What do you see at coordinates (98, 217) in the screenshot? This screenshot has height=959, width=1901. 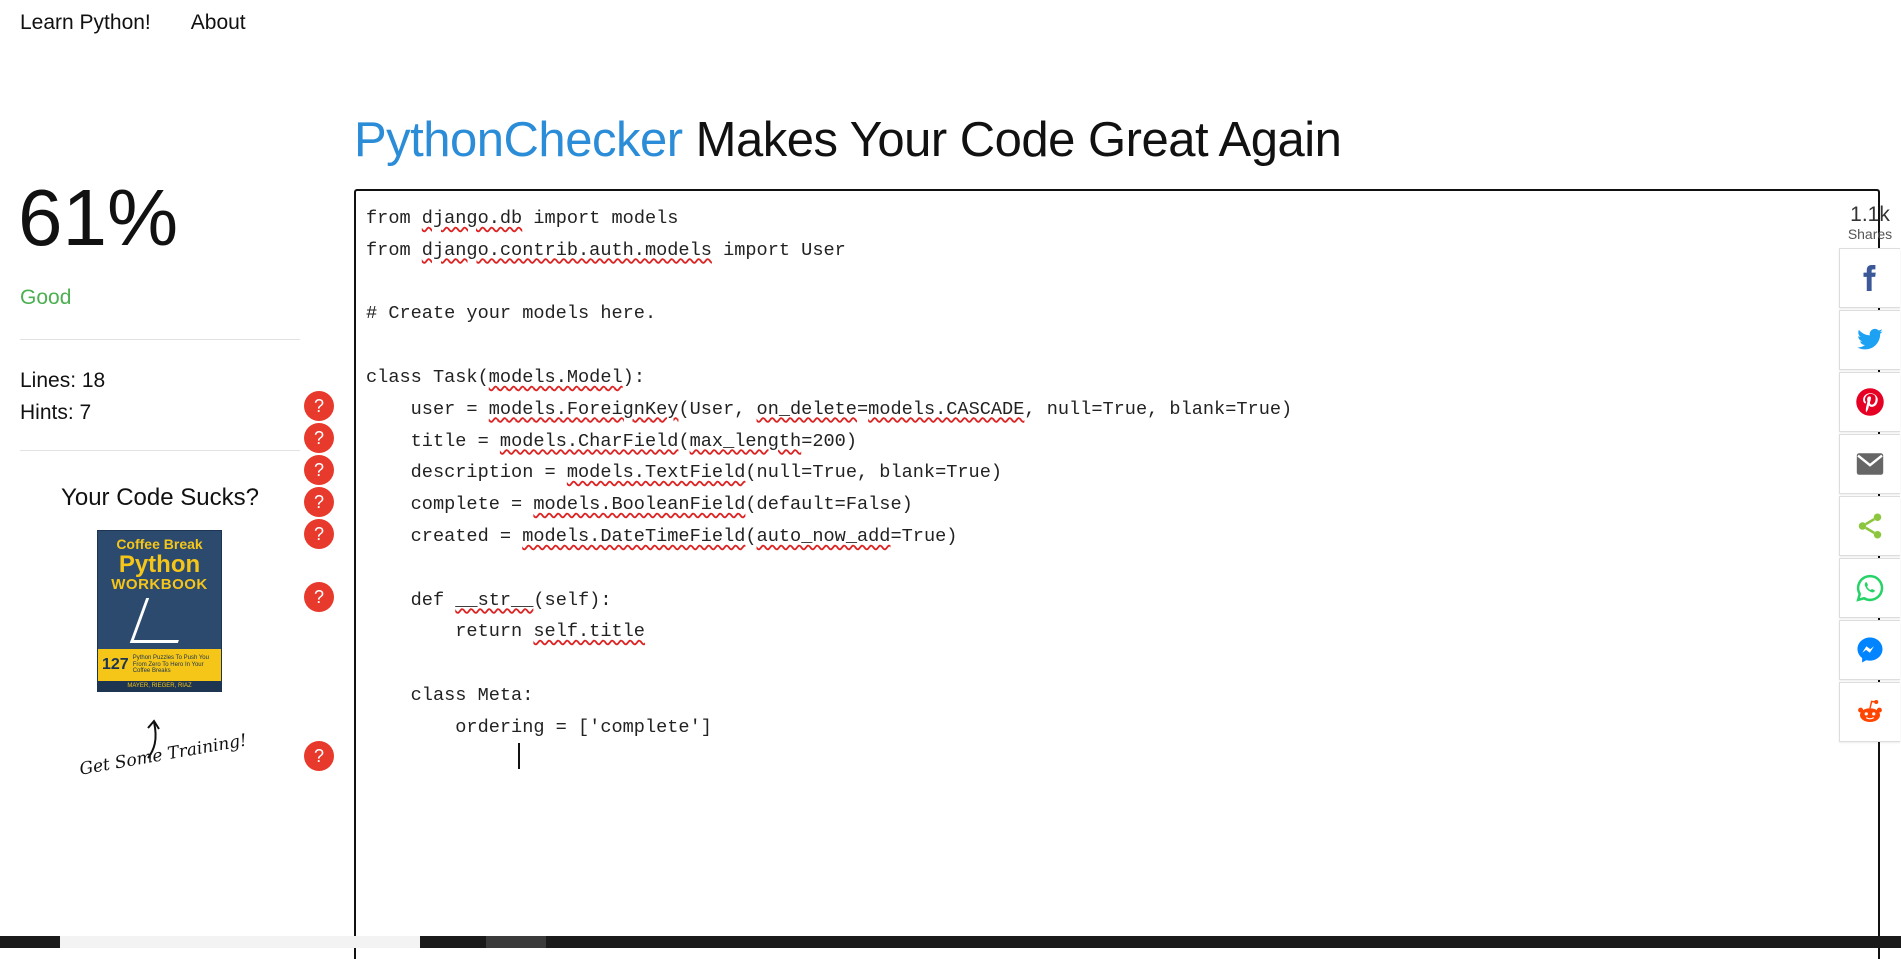 I see `score-percentage: 61%` at bounding box center [98, 217].